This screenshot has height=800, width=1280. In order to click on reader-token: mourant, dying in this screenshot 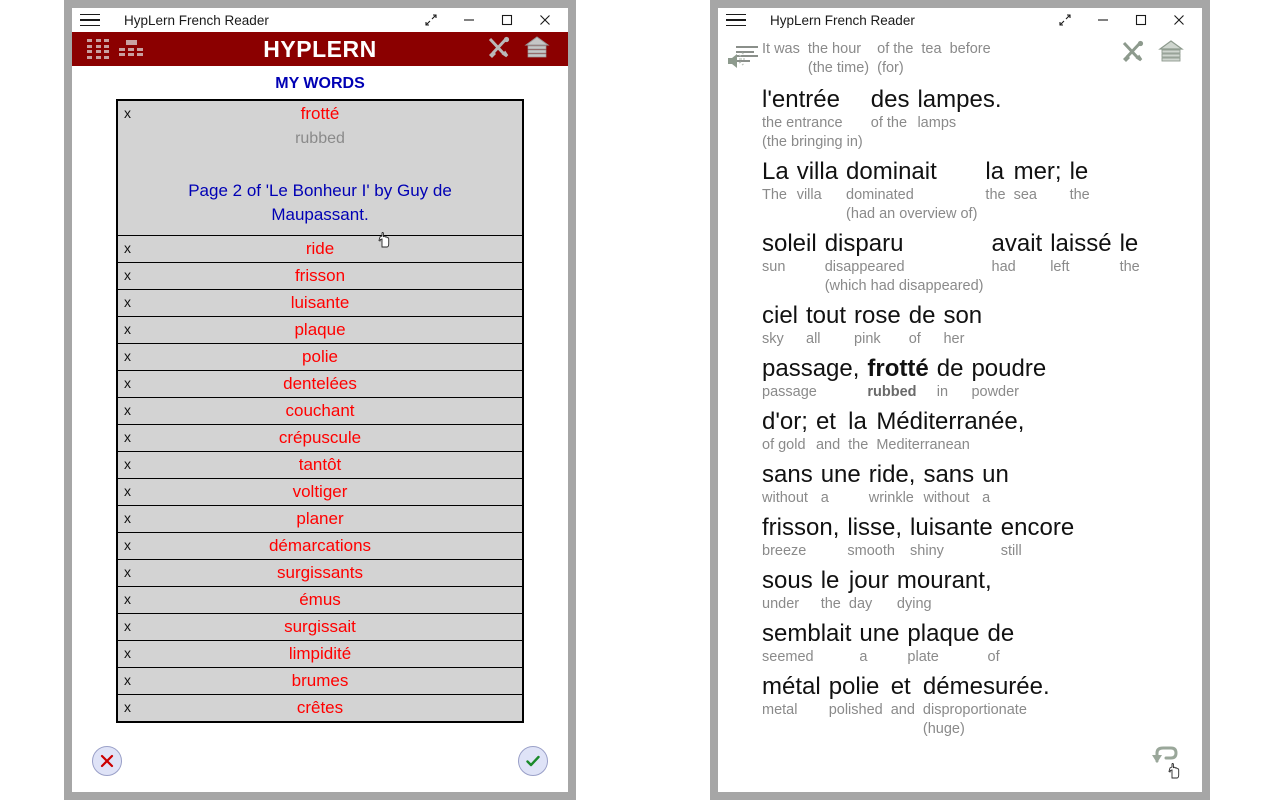, I will do `click(944, 590)`.